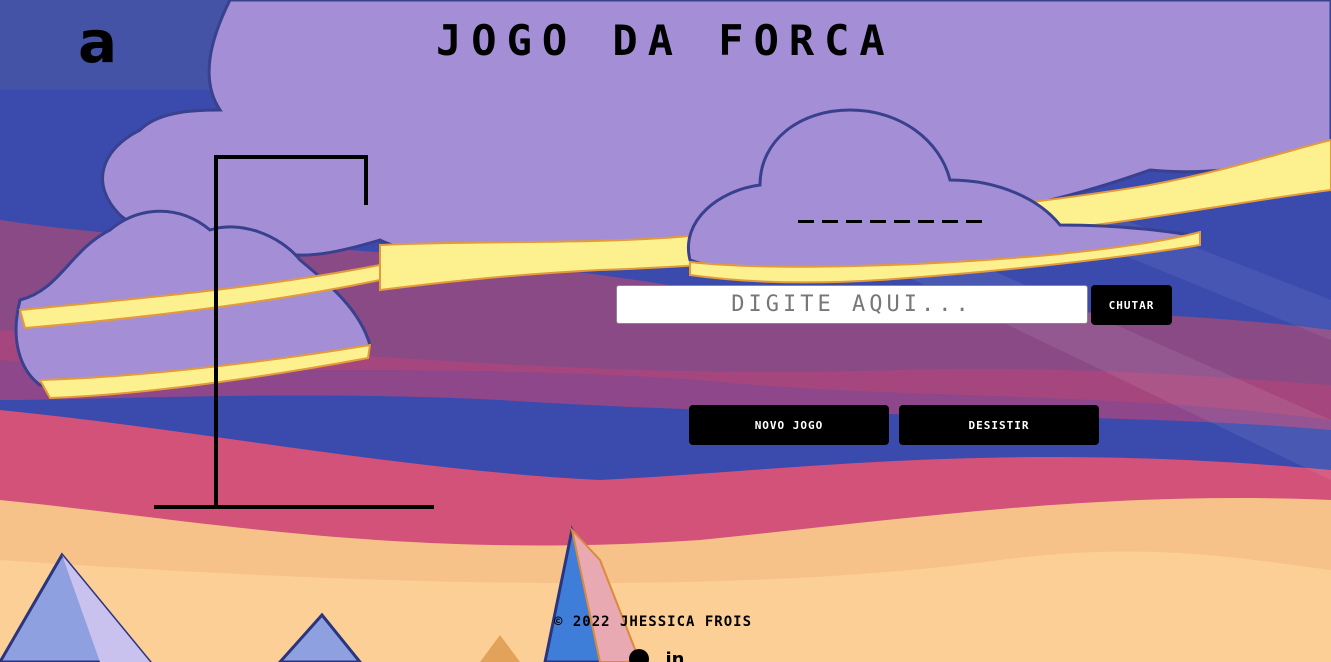  Describe the element at coordinates (789, 425) in the screenshot. I see `new-game-button: NOVO JOGO` at that location.